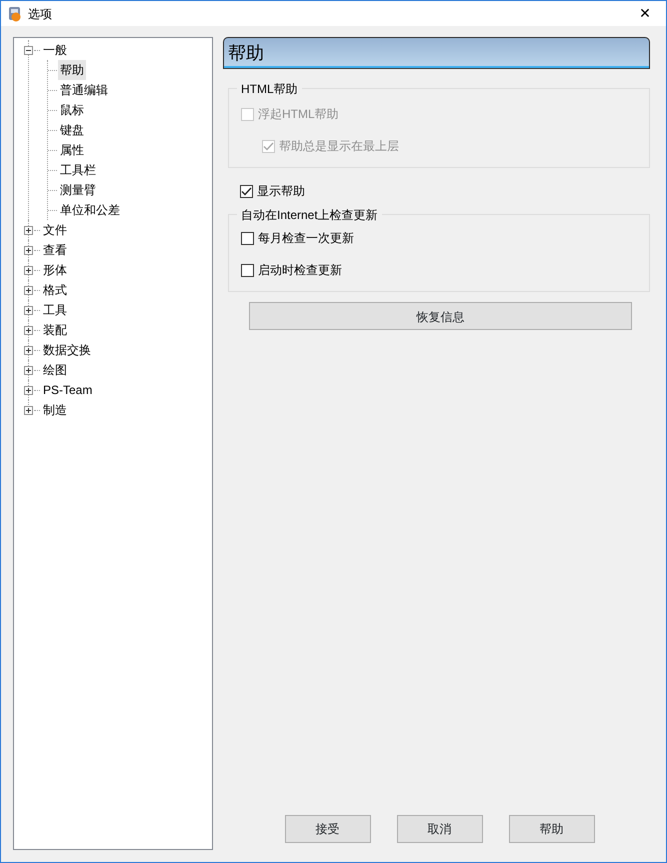  I want to click on checkbox-option: 每月检查一次更新, so click(439, 238).